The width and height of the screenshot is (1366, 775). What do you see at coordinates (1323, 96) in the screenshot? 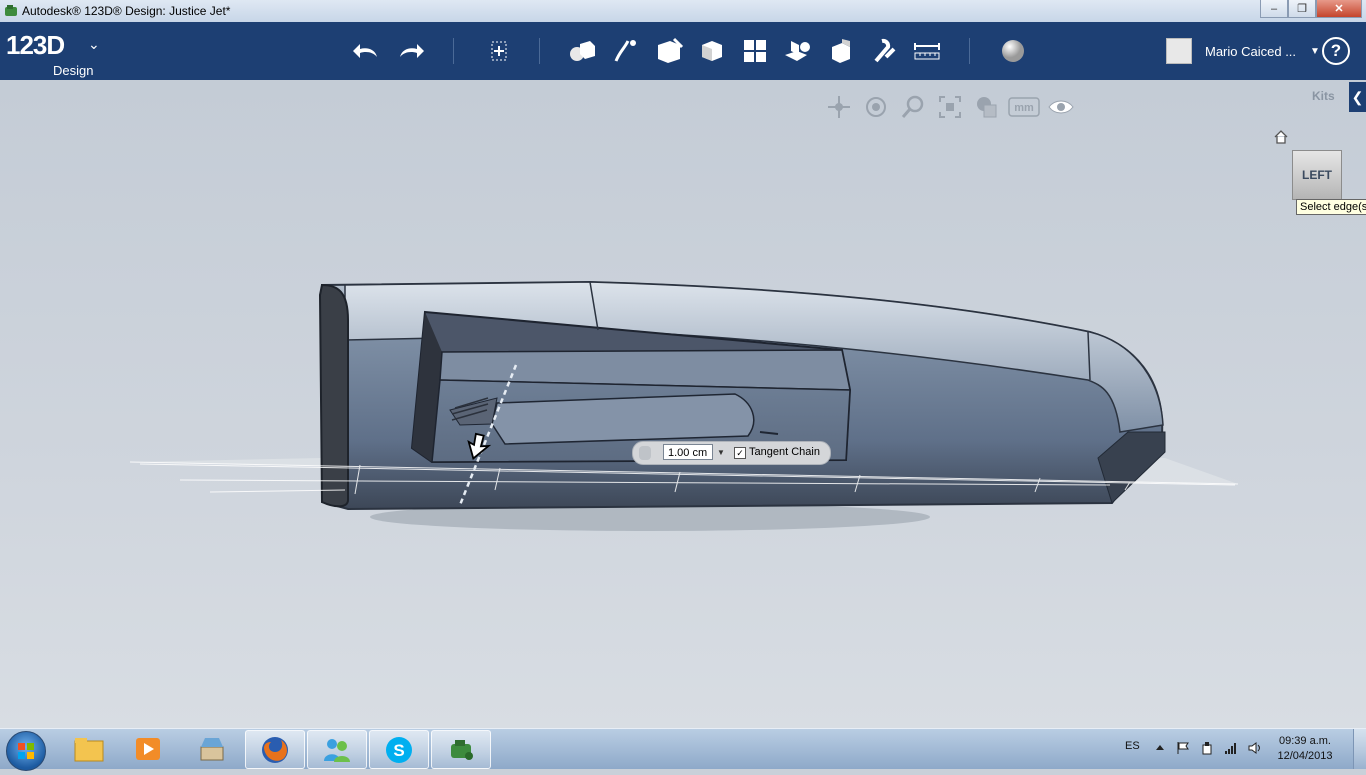
I see `kits-label: Kits` at bounding box center [1323, 96].